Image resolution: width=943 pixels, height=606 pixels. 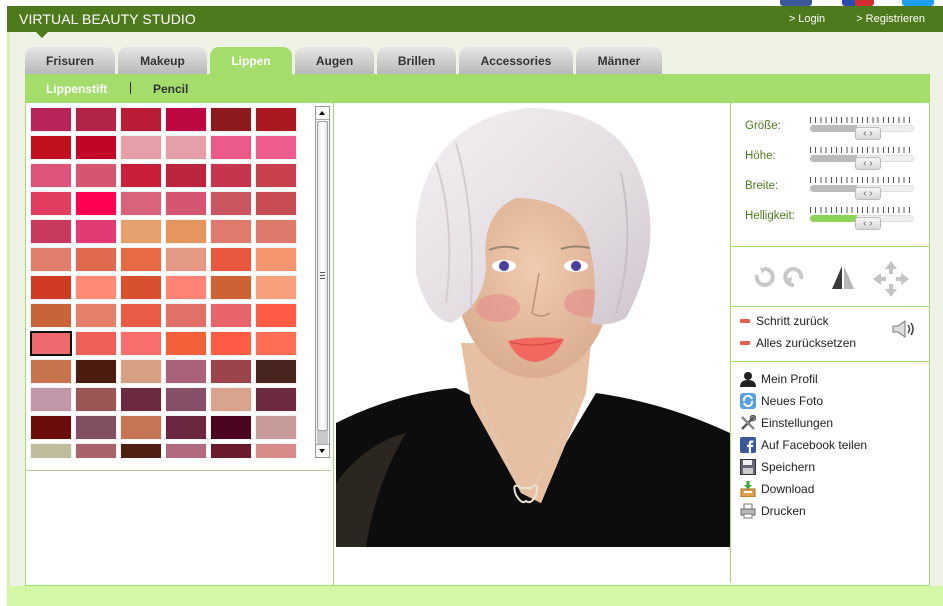 I want to click on undo-step-button: Schritt zurück, so click(x=784, y=321).